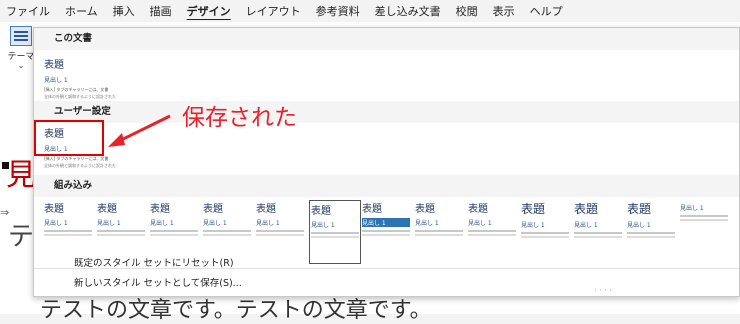  I want to click on highlight-box, so click(69, 138).